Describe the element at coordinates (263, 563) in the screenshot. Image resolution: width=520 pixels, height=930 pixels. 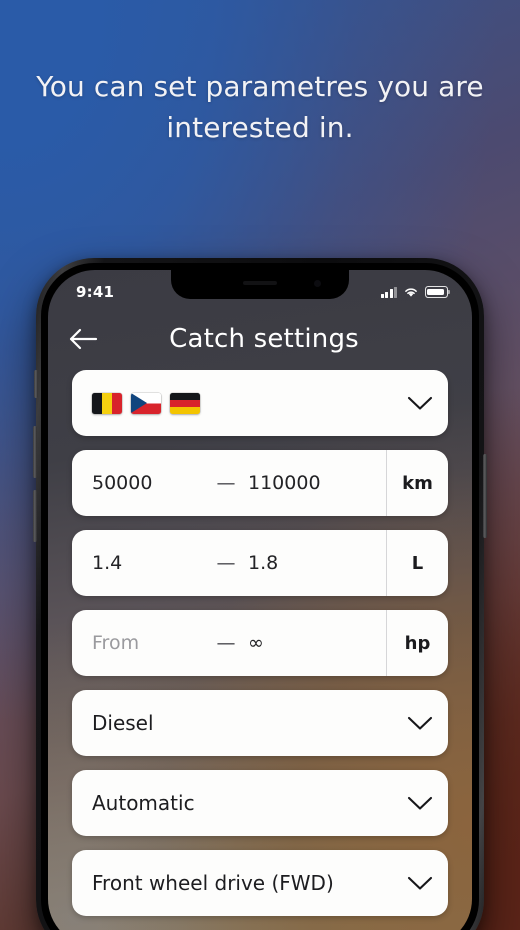
I see `engine-volume-to-input: 1.8` at that location.